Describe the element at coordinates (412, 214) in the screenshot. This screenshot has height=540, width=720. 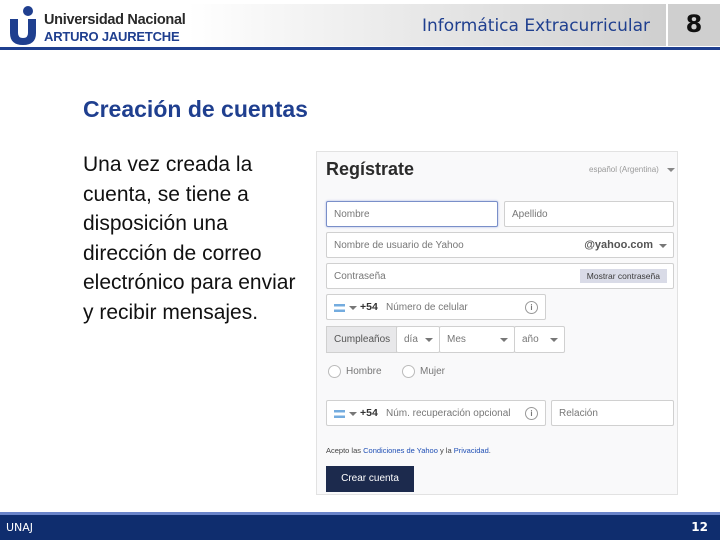
I see `first-name-input: Nombre` at that location.